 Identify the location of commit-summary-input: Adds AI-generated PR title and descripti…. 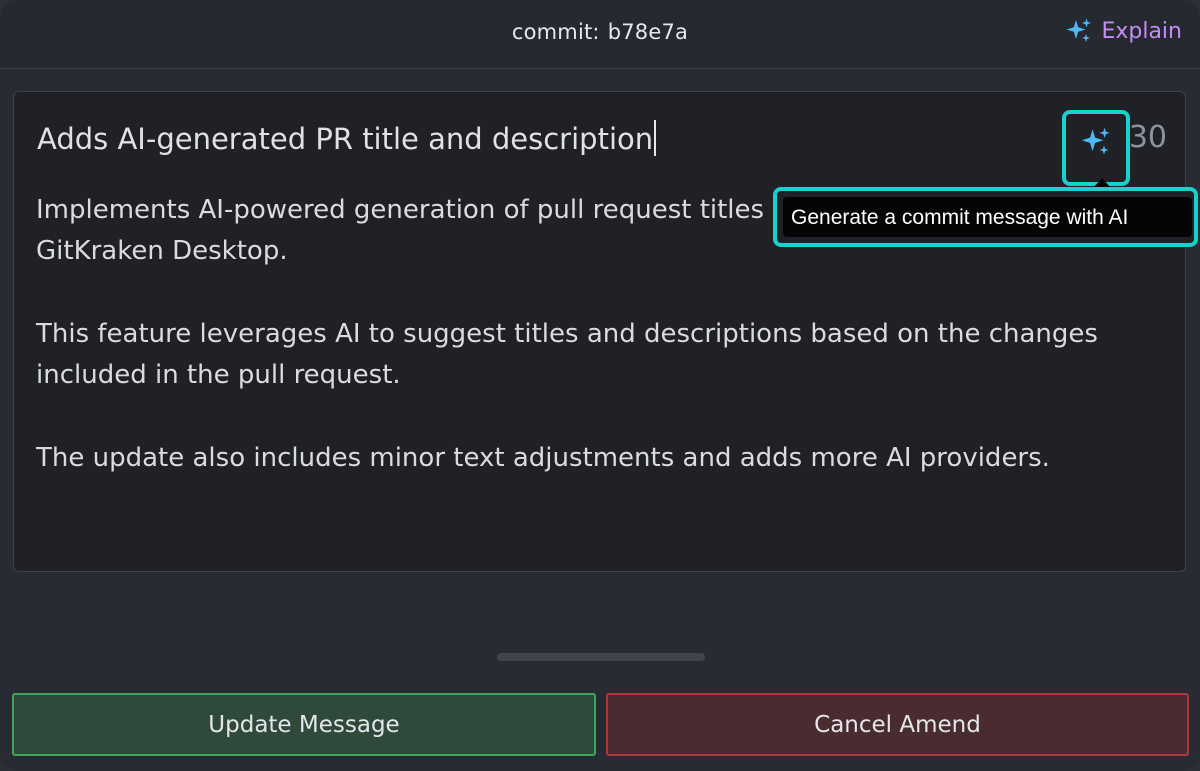
(347, 138).